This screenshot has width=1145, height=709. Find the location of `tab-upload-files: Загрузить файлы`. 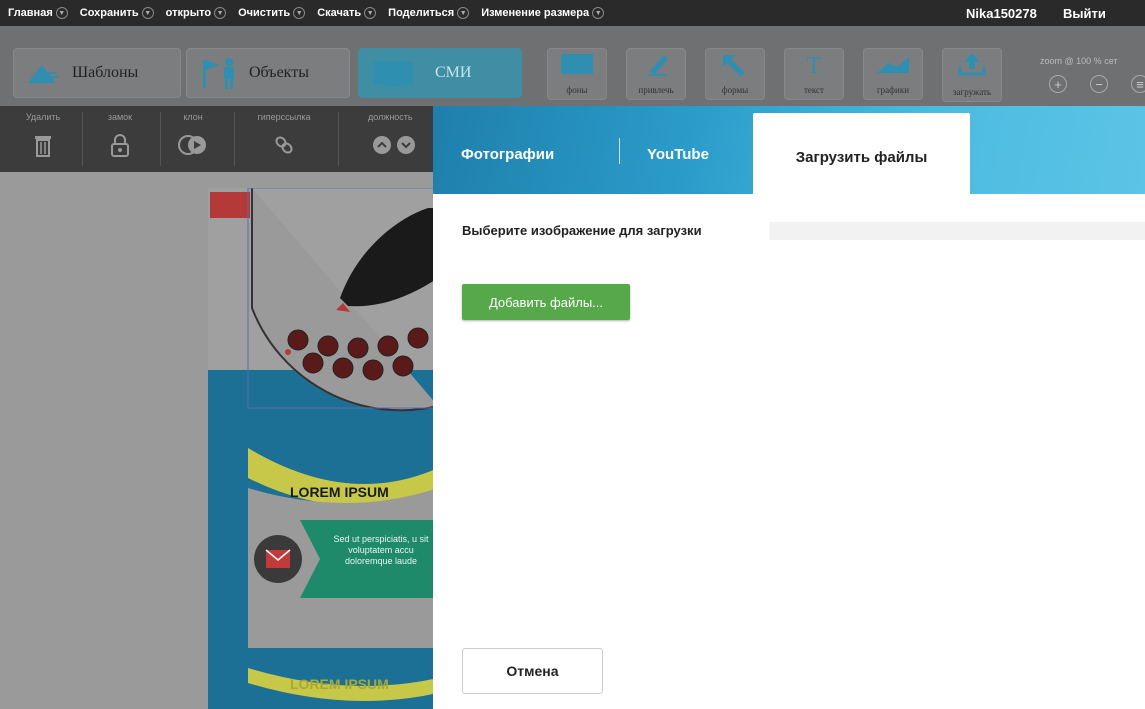

tab-upload-files: Загрузить файлы is located at coordinates (861, 153).